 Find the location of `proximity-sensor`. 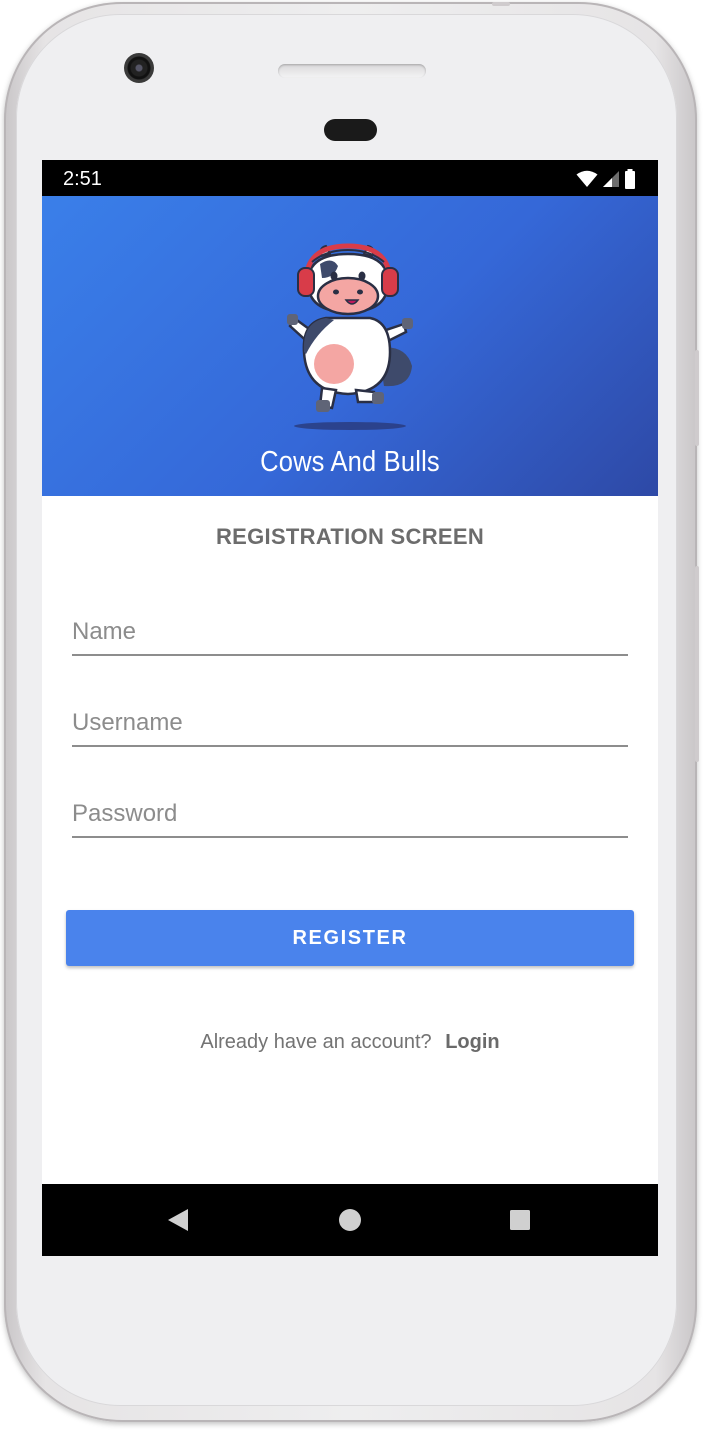

proximity-sensor is located at coordinates (350, 130).